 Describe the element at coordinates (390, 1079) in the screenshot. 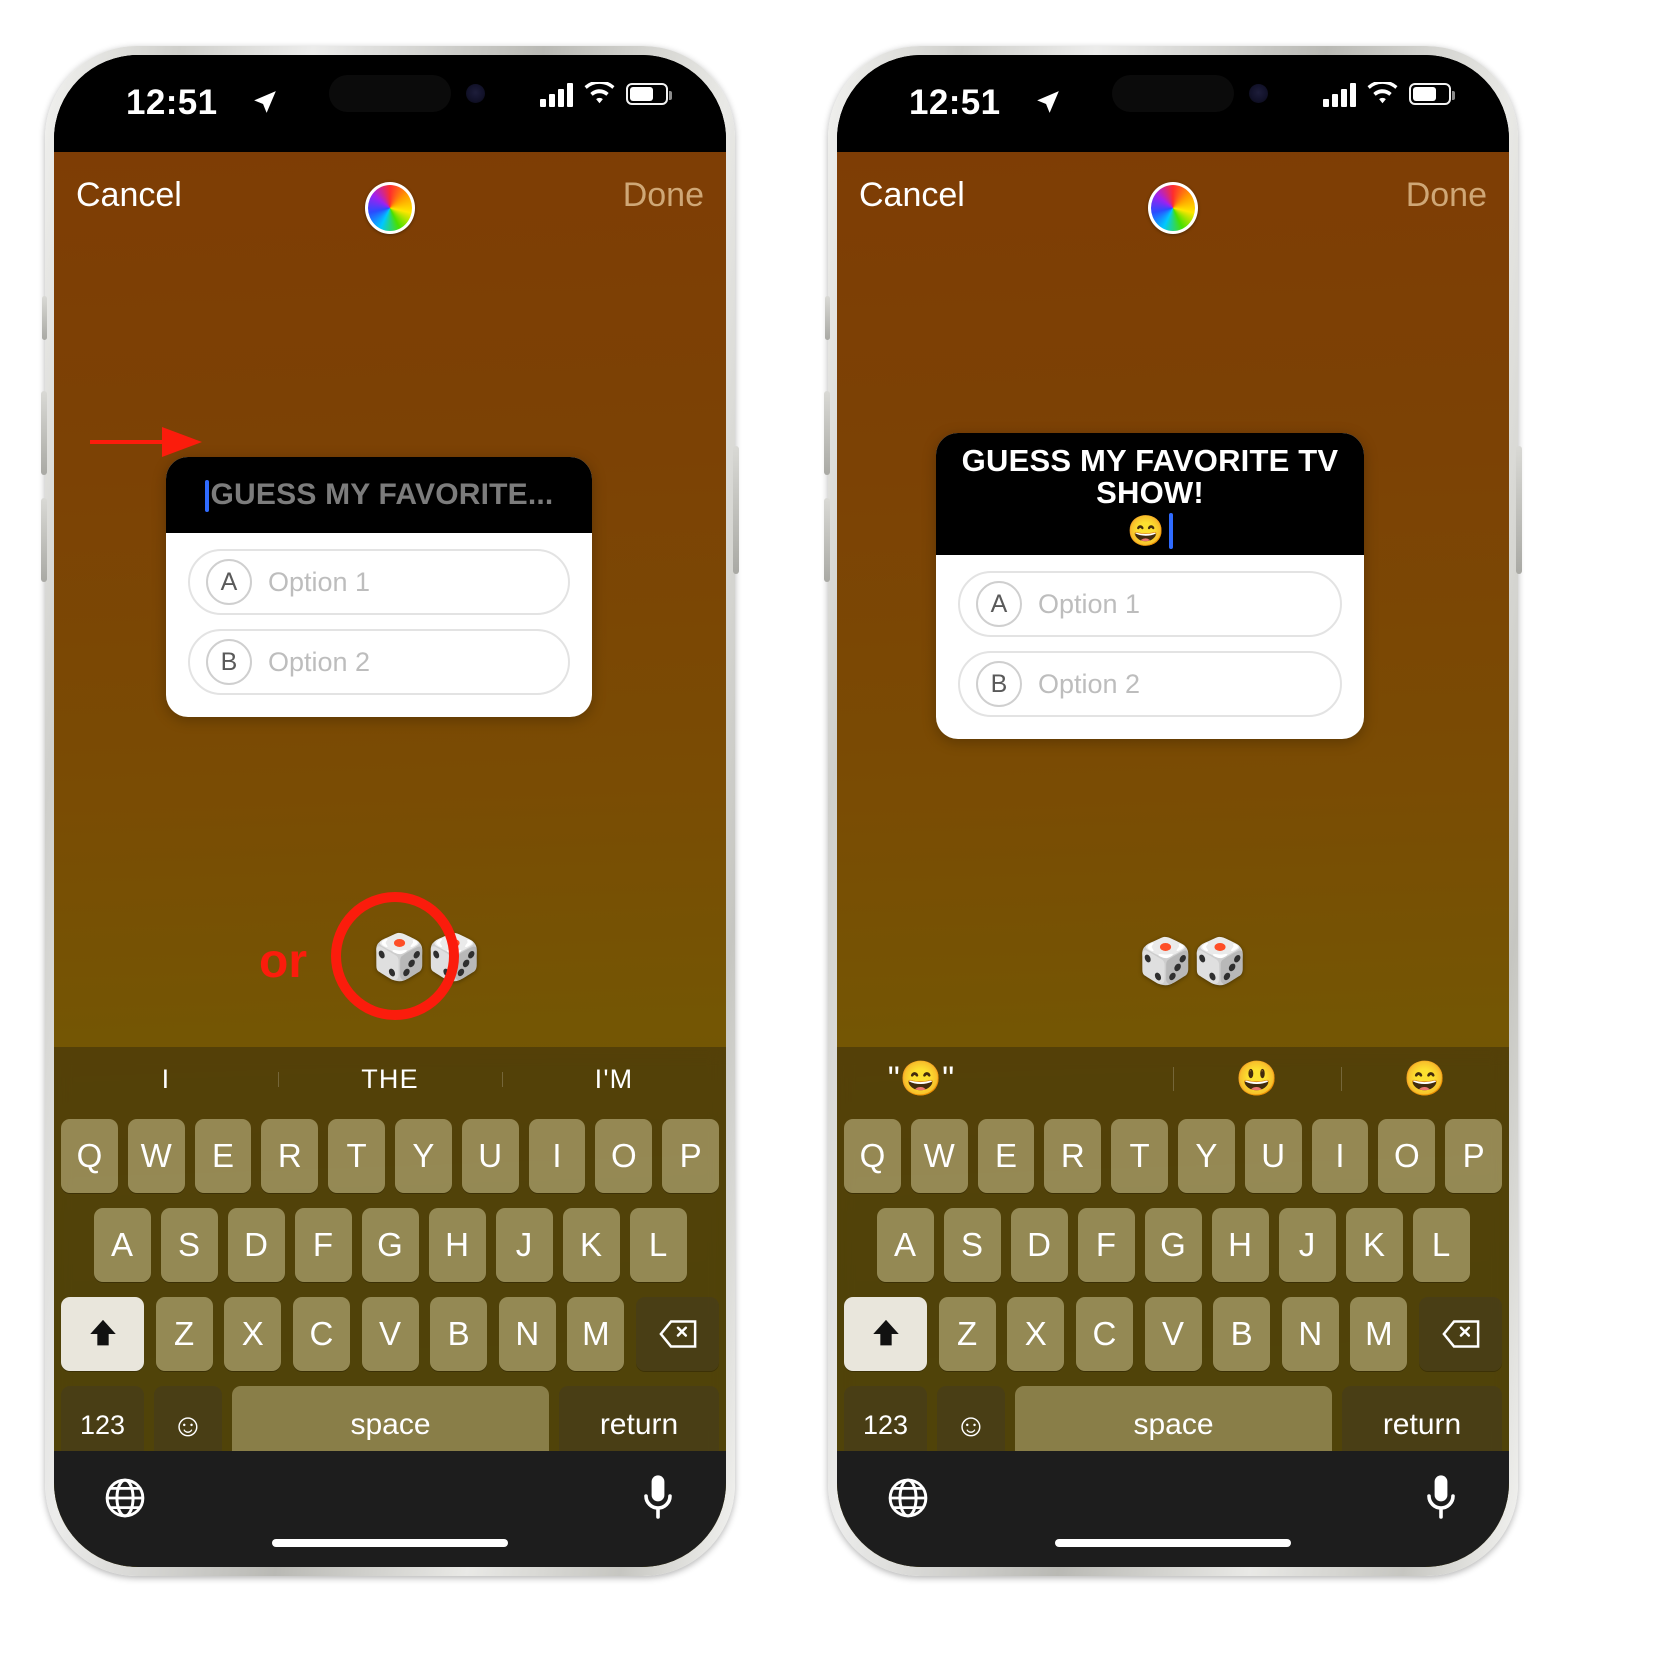

I see `suggestion-1: THE` at that location.